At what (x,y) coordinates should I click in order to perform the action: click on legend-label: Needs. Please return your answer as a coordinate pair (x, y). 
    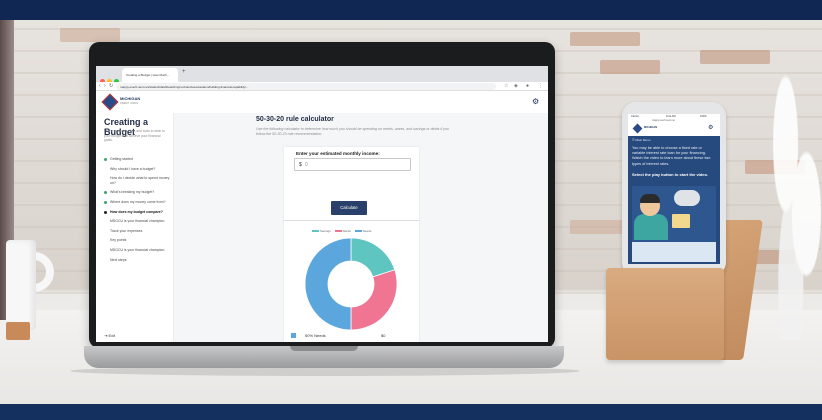
    Looking at the image, I should click on (367, 231).